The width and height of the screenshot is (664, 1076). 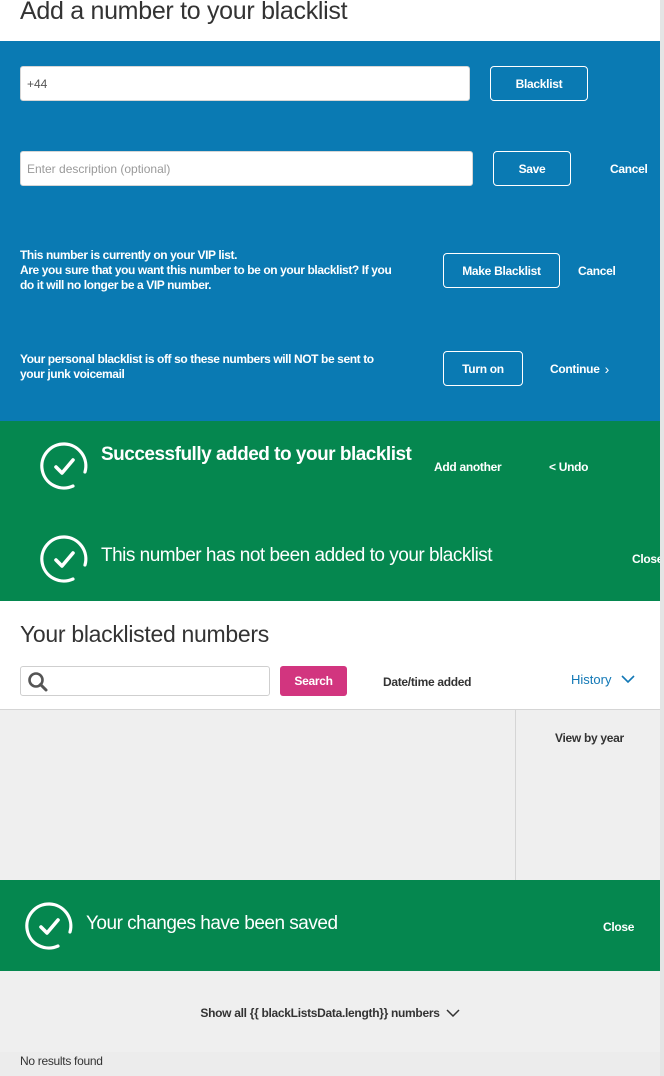 What do you see at coordinates (539, 83) in the screenshot?
I see `blacklist-button: Blacklist` at bounding box center [539, 83].